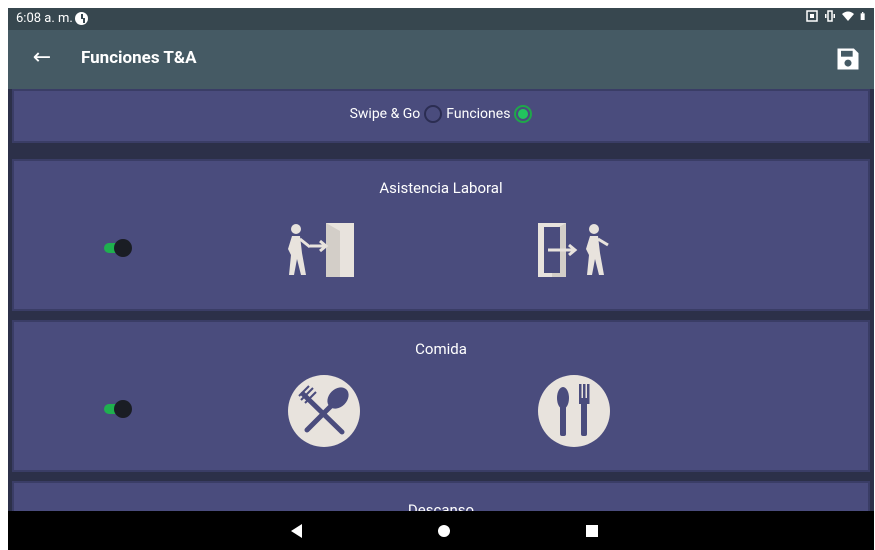  What do you see at coordinates (441, 188) in the screenshot?
I see `section-title: Asistencia Laboral` at bounding box center [441, 188].